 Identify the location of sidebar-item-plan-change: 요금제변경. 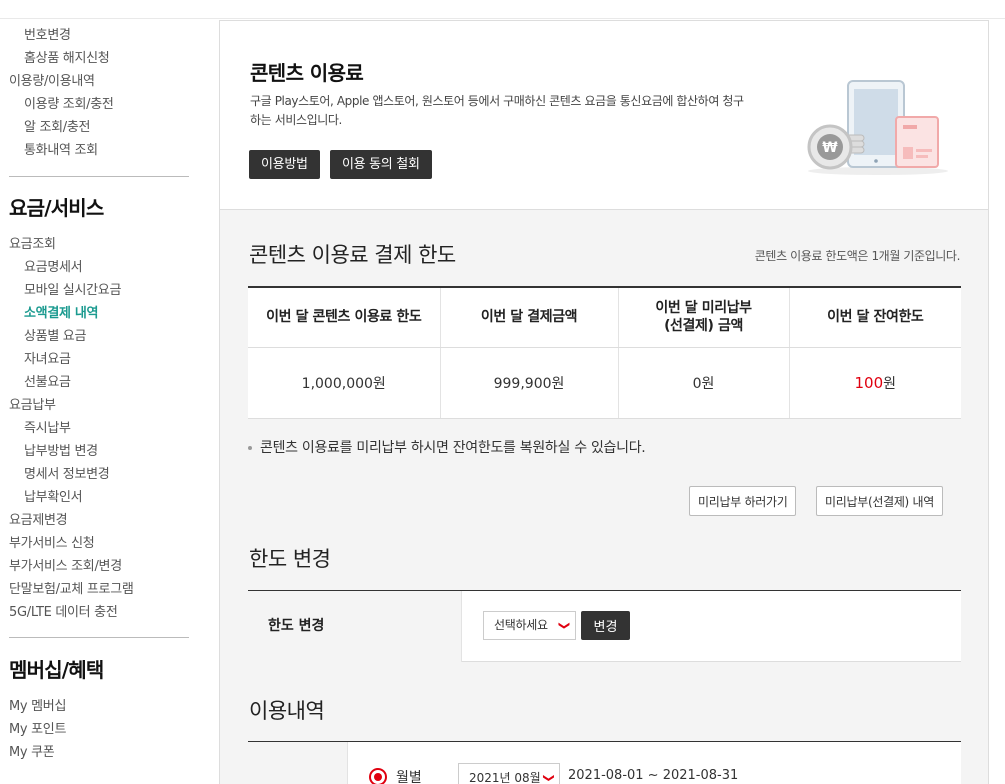
(38, 518).